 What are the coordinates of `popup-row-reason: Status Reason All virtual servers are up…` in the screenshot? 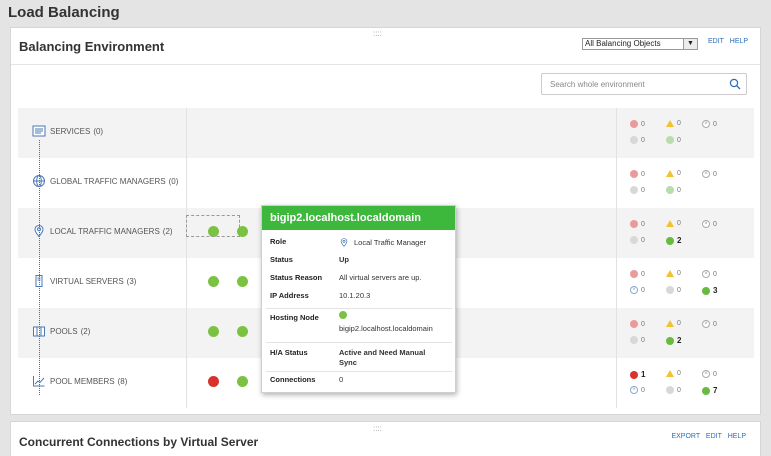 It's located at (346, 277).